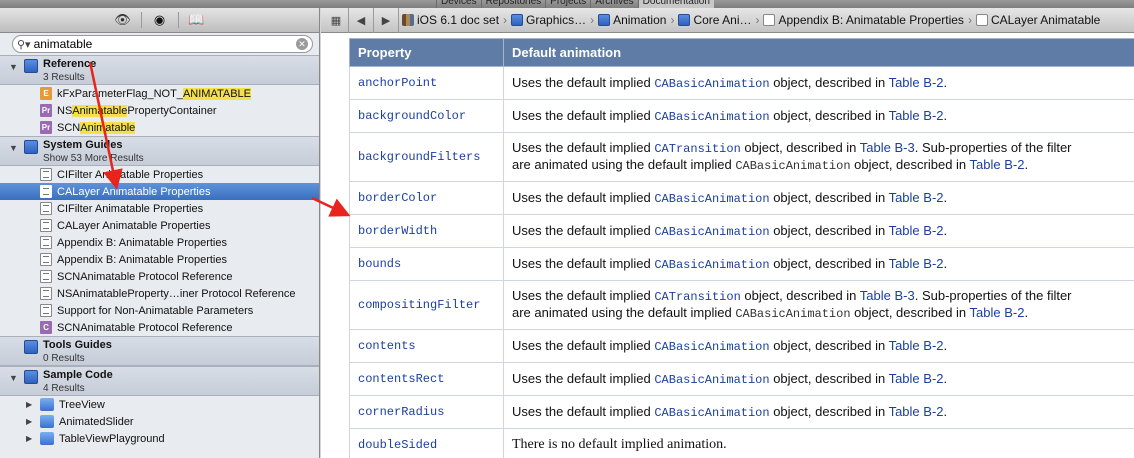  Describe the element at coordinates (1037, 20) in the screenshot. I see `breadcrumb-calayer: CALayer Animatable` at that location.